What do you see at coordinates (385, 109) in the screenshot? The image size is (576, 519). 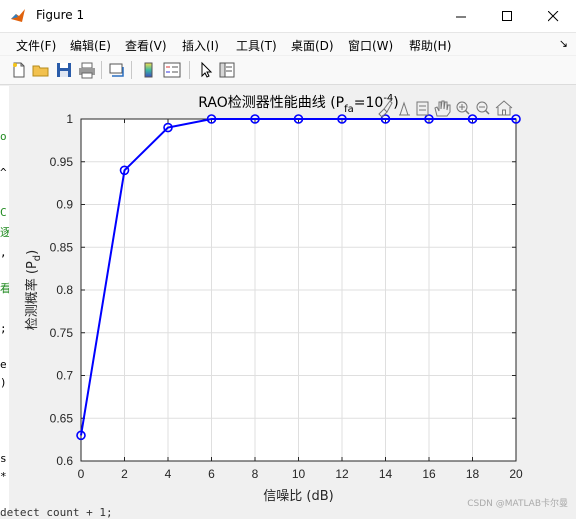 I see `brush-icon` at bounding box center [385, 109].